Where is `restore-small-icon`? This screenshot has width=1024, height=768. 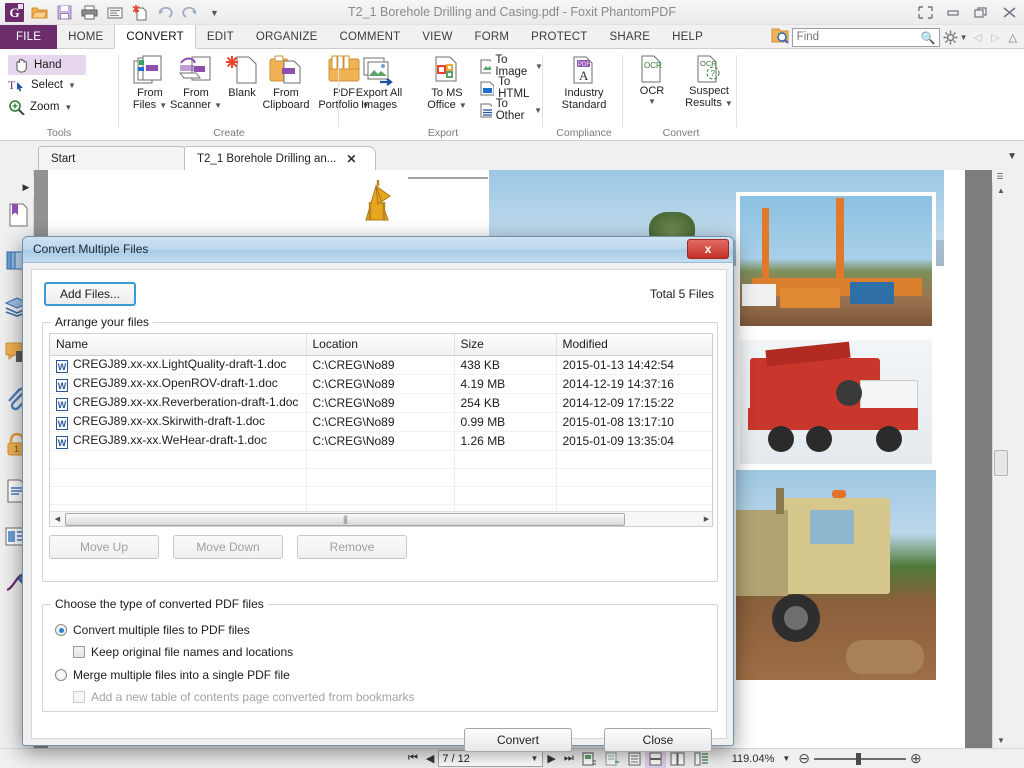
restore-small-icon is located at coordinates (925, 13).